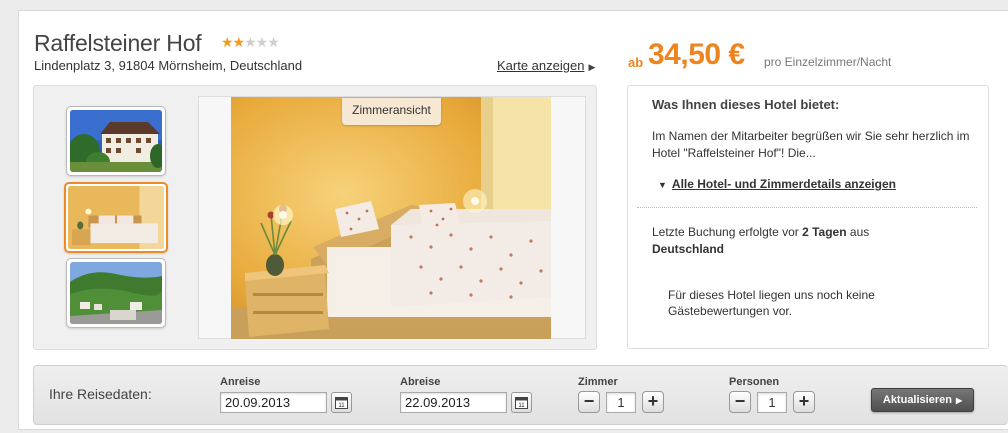  Describe the element at coordinates (420, 382) in the screenshot. I see `departure-label: Abreise` at that location.